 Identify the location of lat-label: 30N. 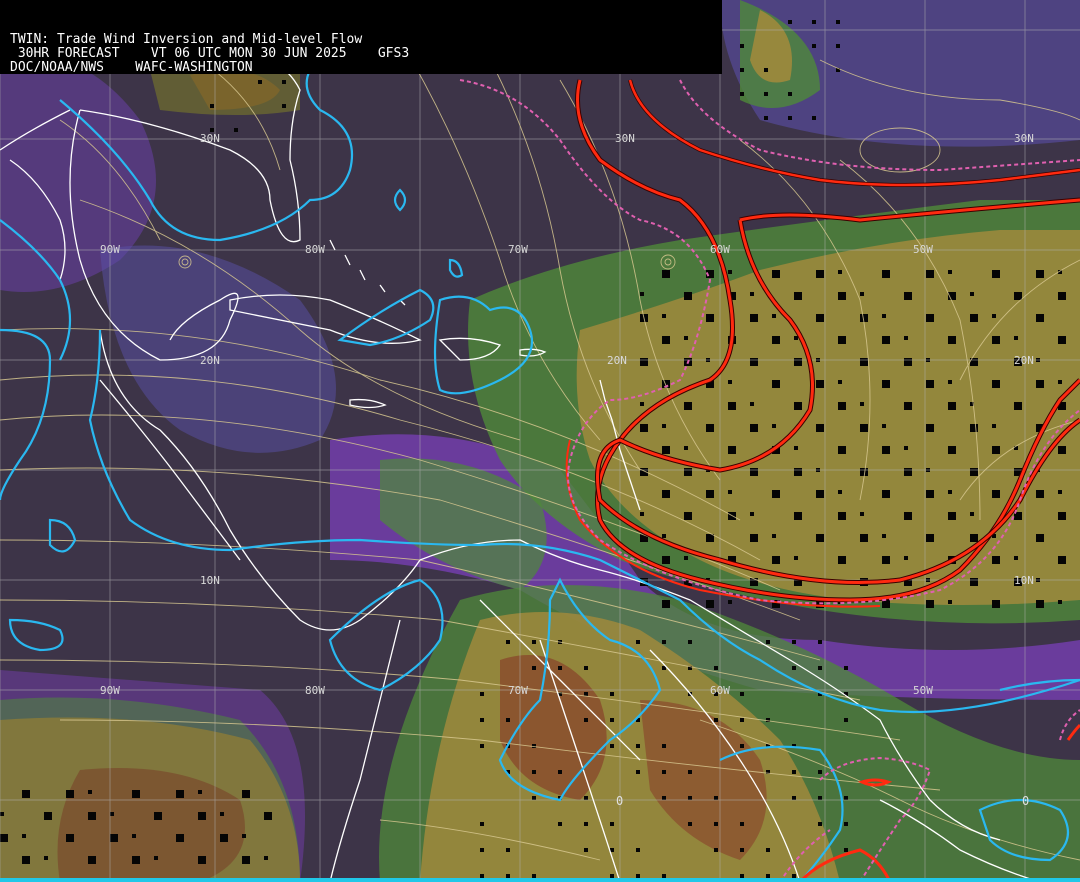
(210, 138).